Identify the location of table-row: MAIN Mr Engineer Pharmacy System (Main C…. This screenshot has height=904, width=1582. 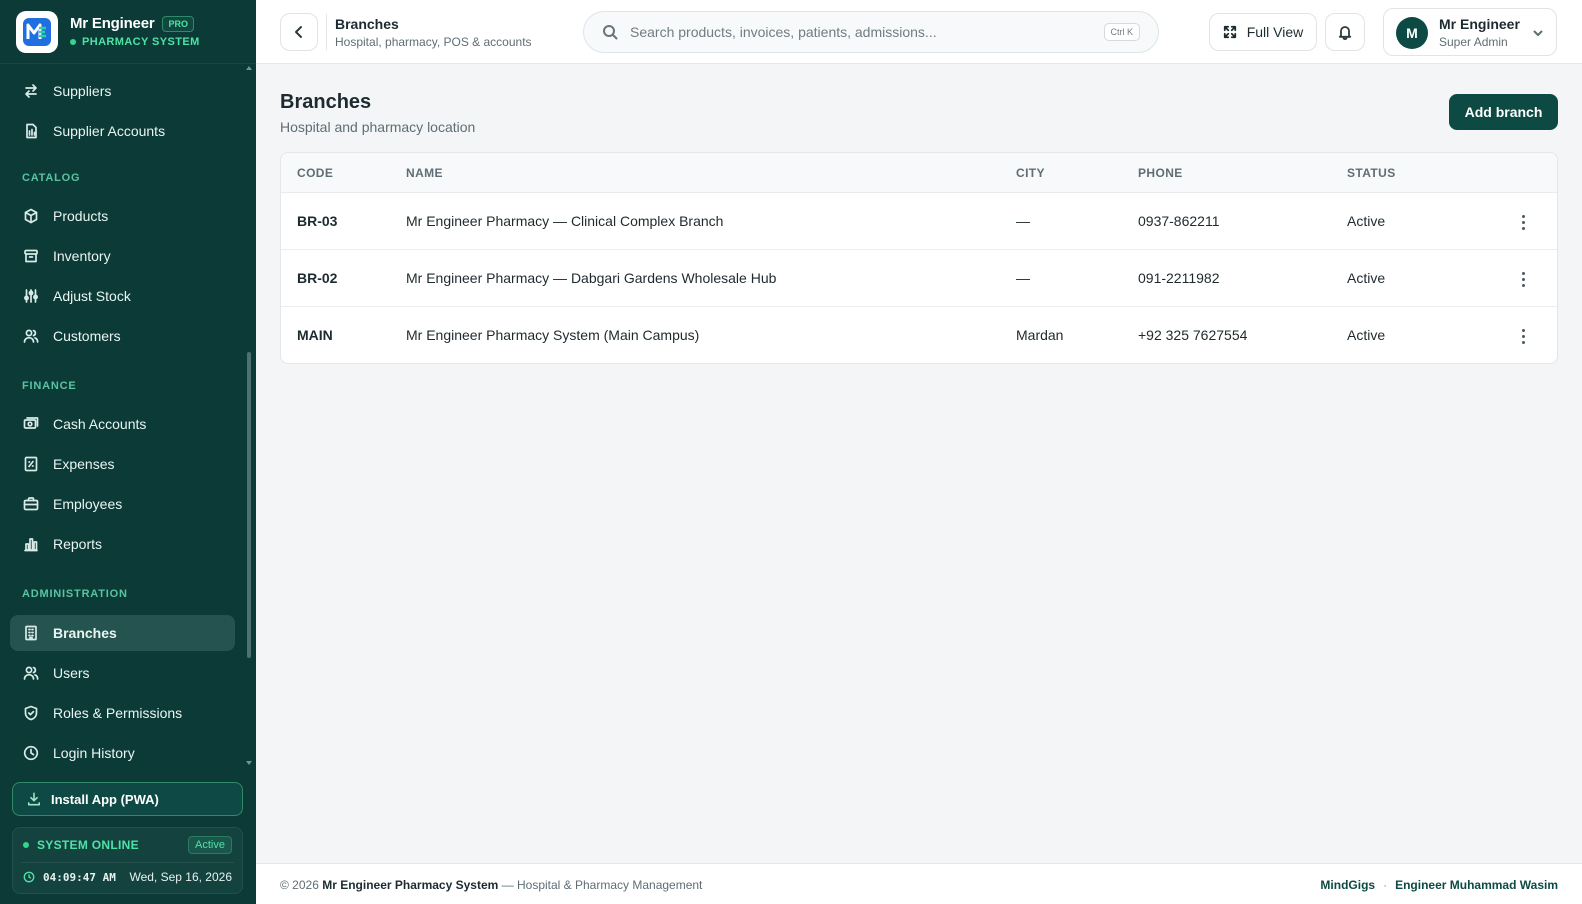
(919, 335).